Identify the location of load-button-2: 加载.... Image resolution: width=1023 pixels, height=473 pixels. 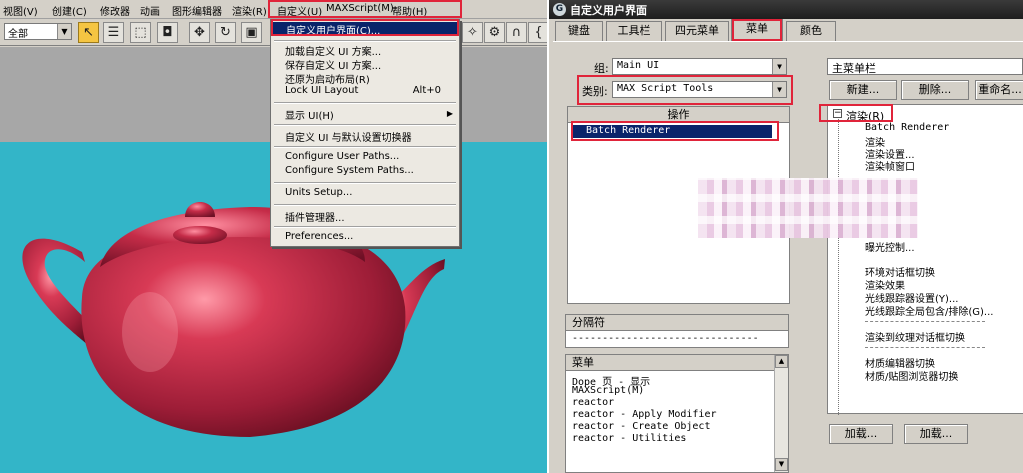
(936, 434).